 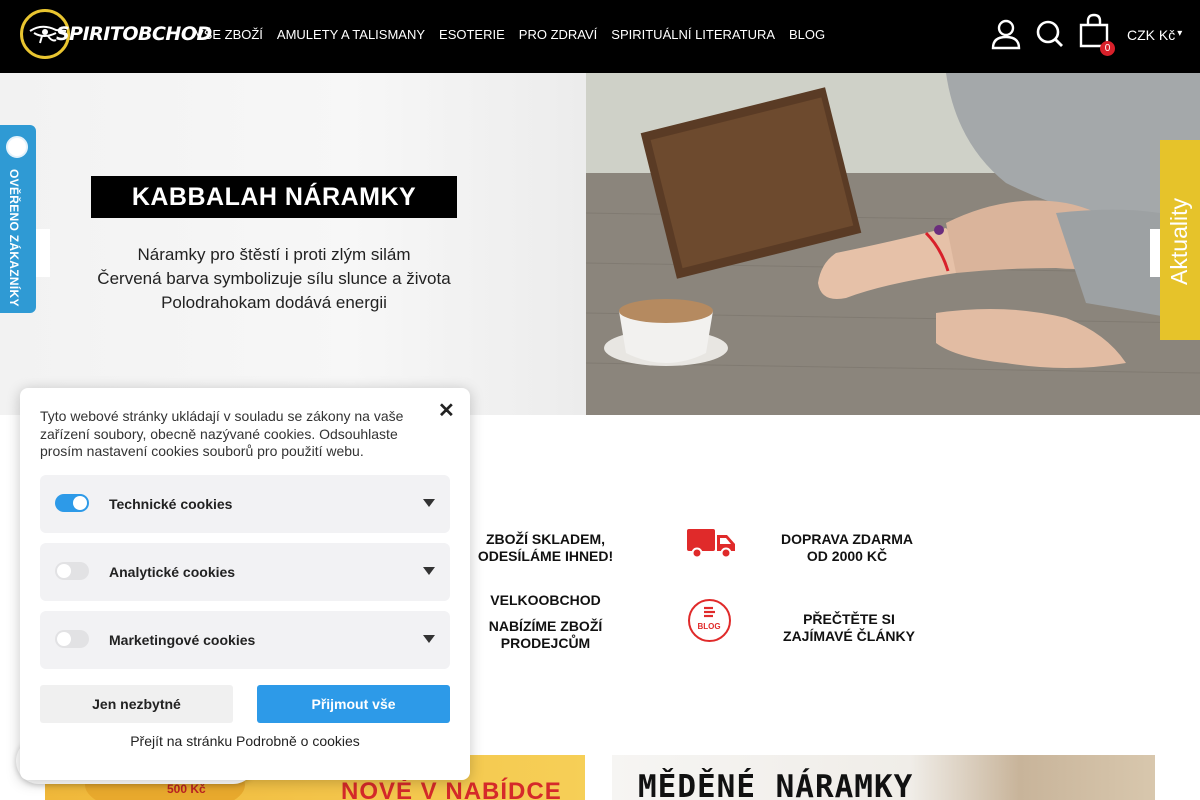 I want to click on currency-selector: CZK Kč ▾, so click(x=1154, y=35).